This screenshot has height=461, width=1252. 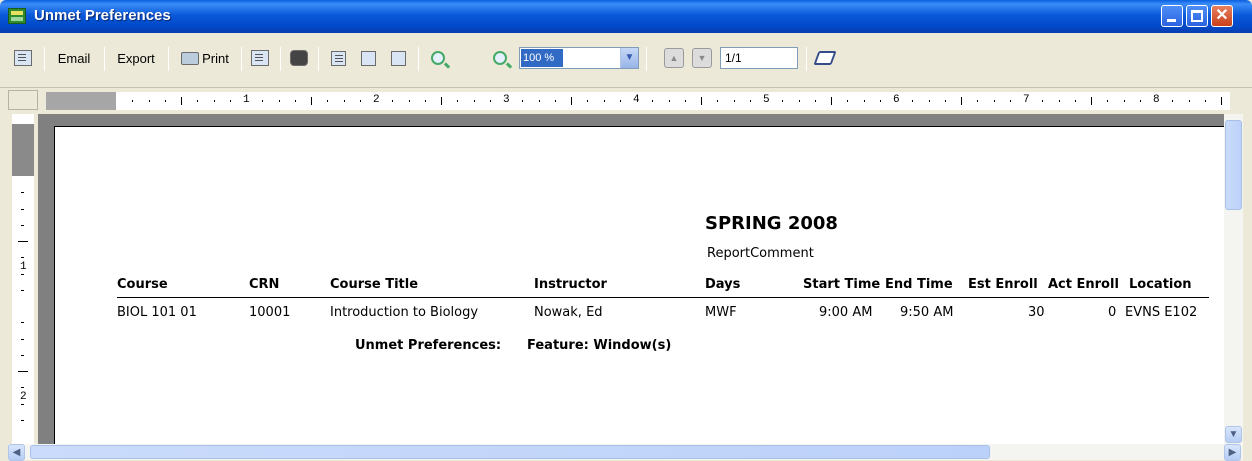 I want to click on minimize-button, so click(x=1172, y=16).